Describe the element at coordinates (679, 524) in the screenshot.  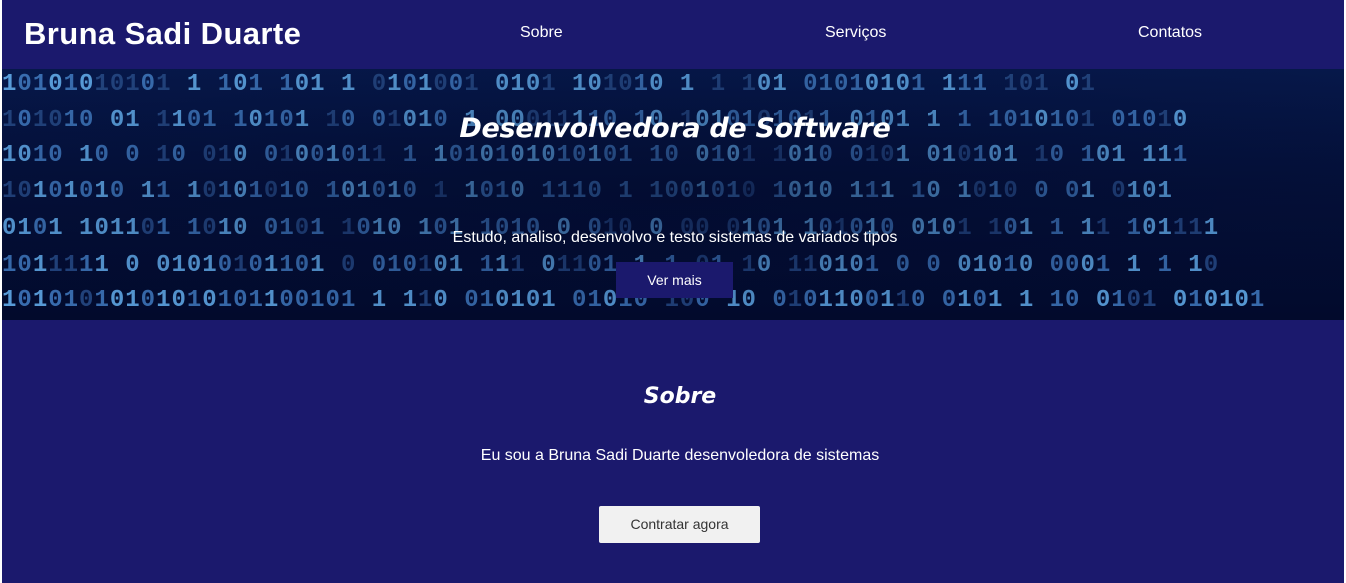
I see `contratar-agora-button: Contratar agora` at that location.